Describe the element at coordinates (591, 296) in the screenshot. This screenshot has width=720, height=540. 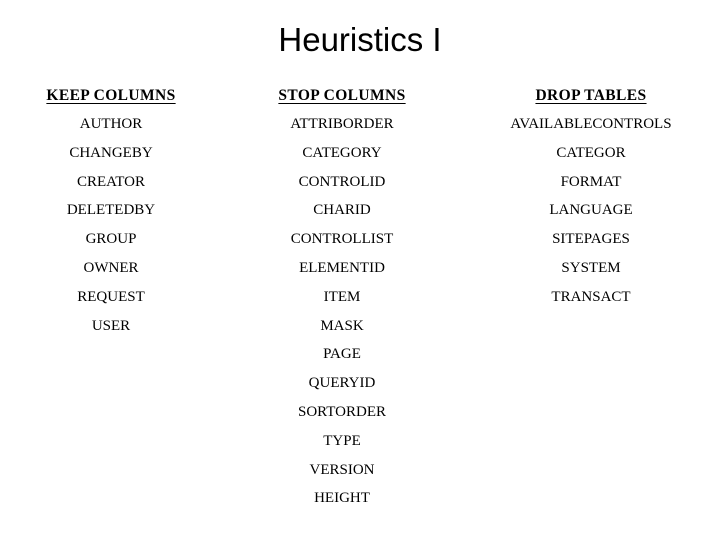
I see `cell-label: TRANSACT` at that location.